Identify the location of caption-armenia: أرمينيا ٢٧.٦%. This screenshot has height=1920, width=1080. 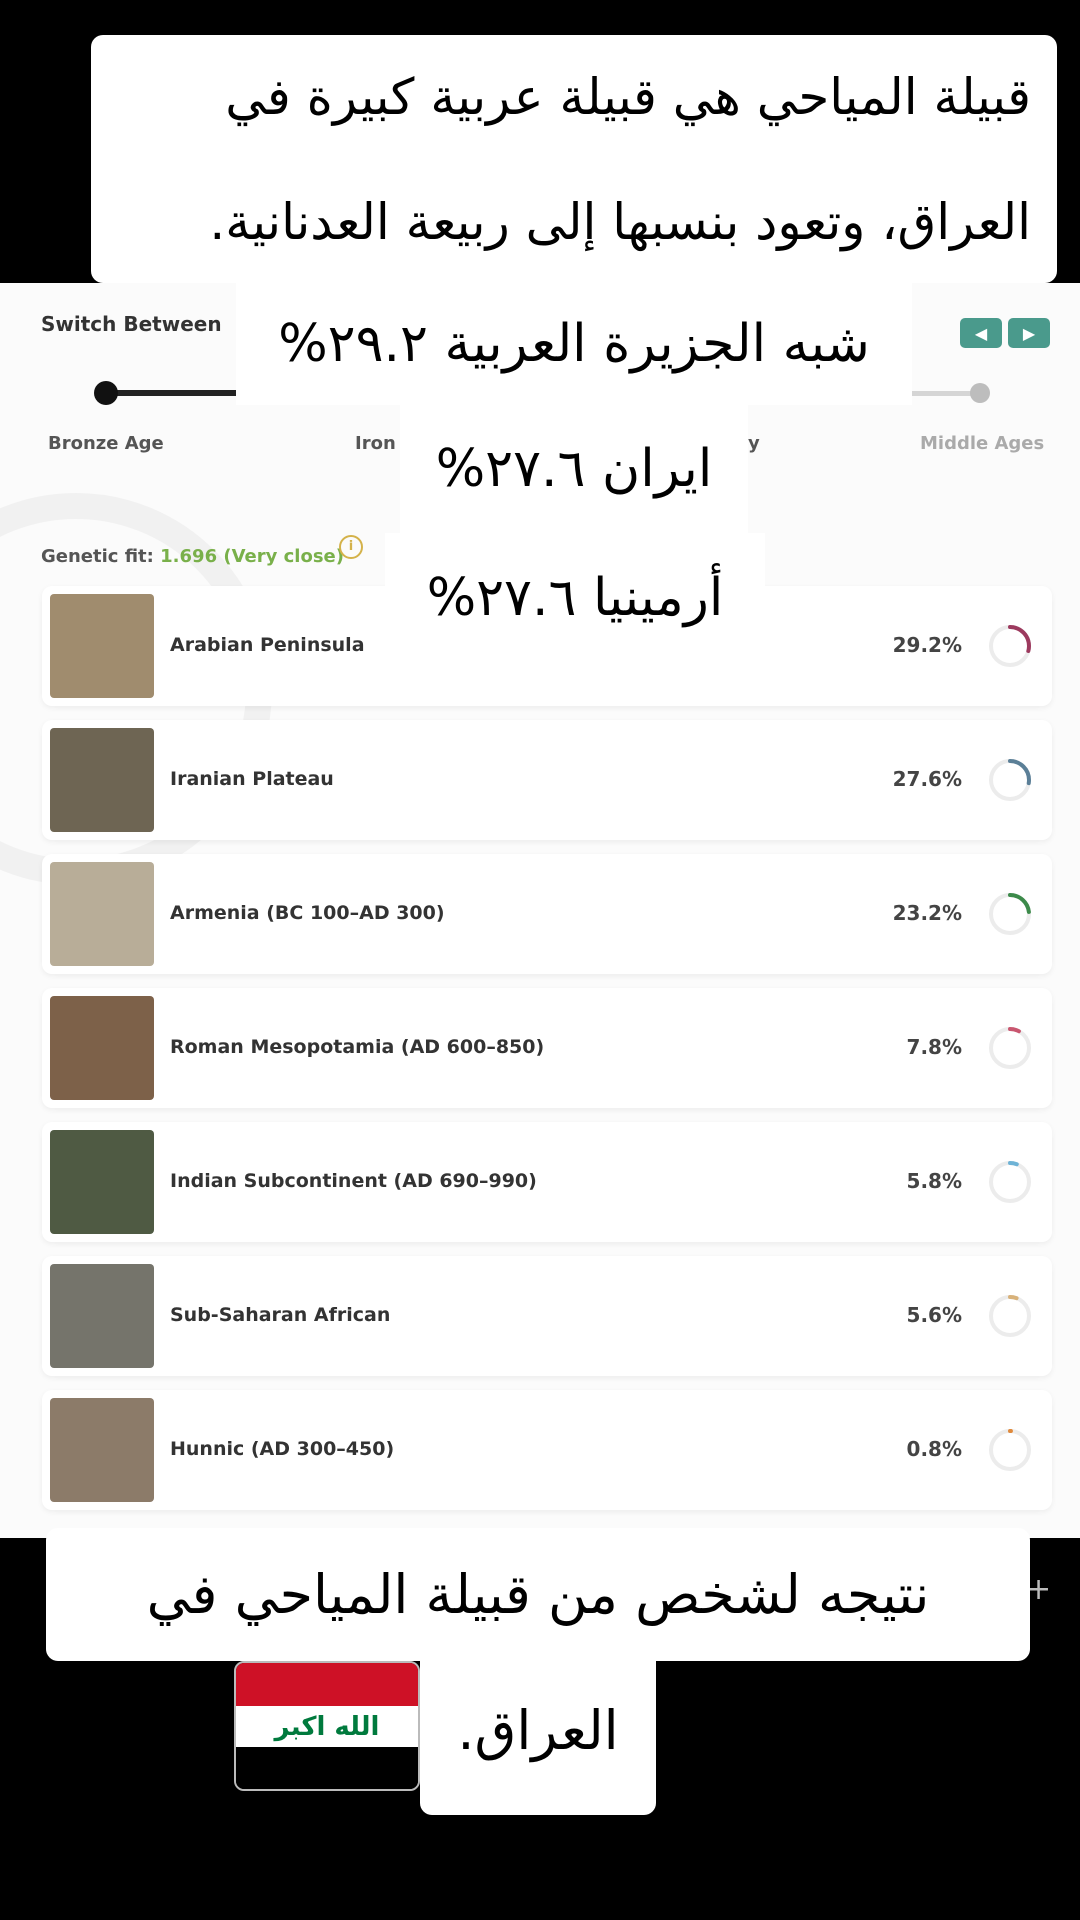
(575, 603).